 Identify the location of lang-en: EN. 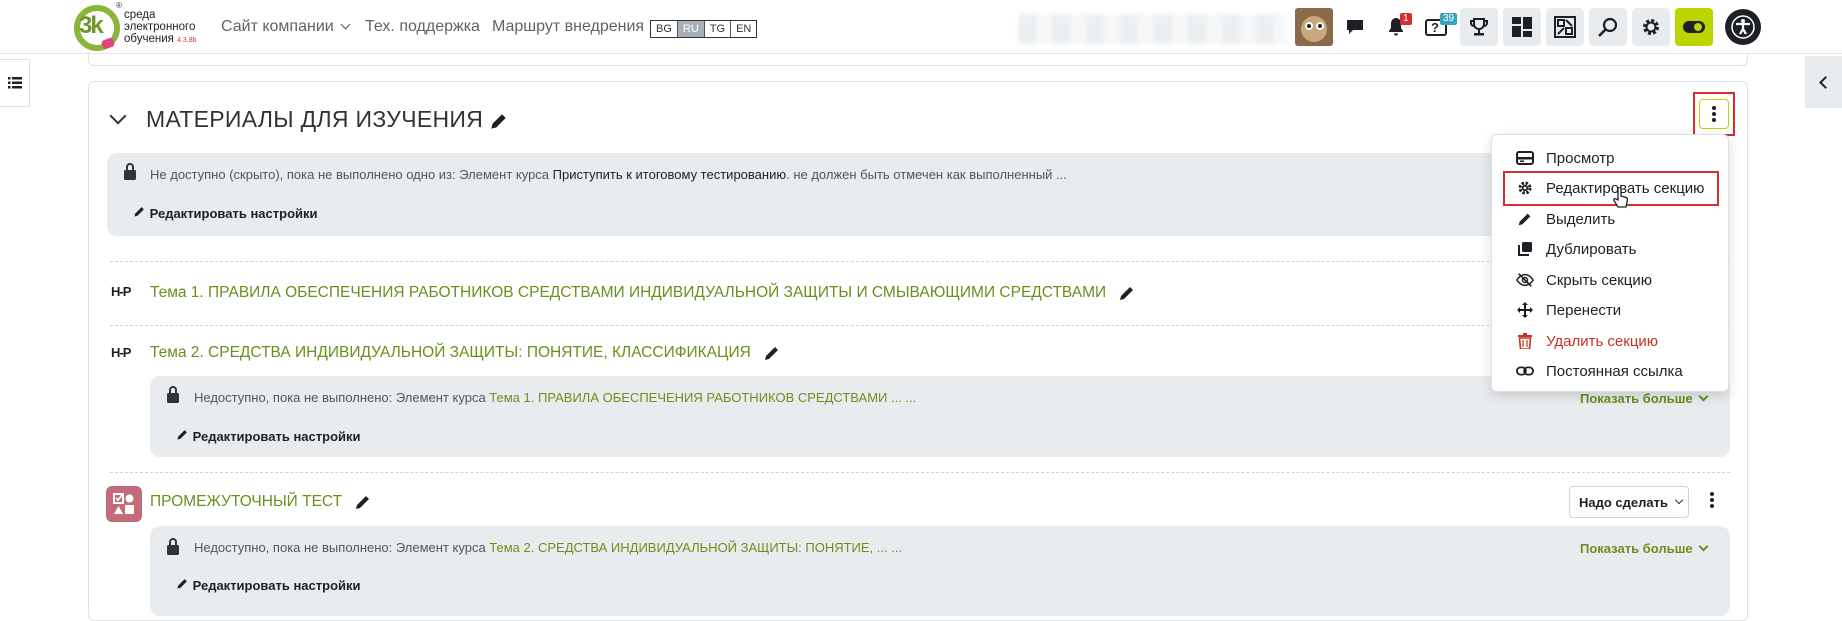
(744, 29).